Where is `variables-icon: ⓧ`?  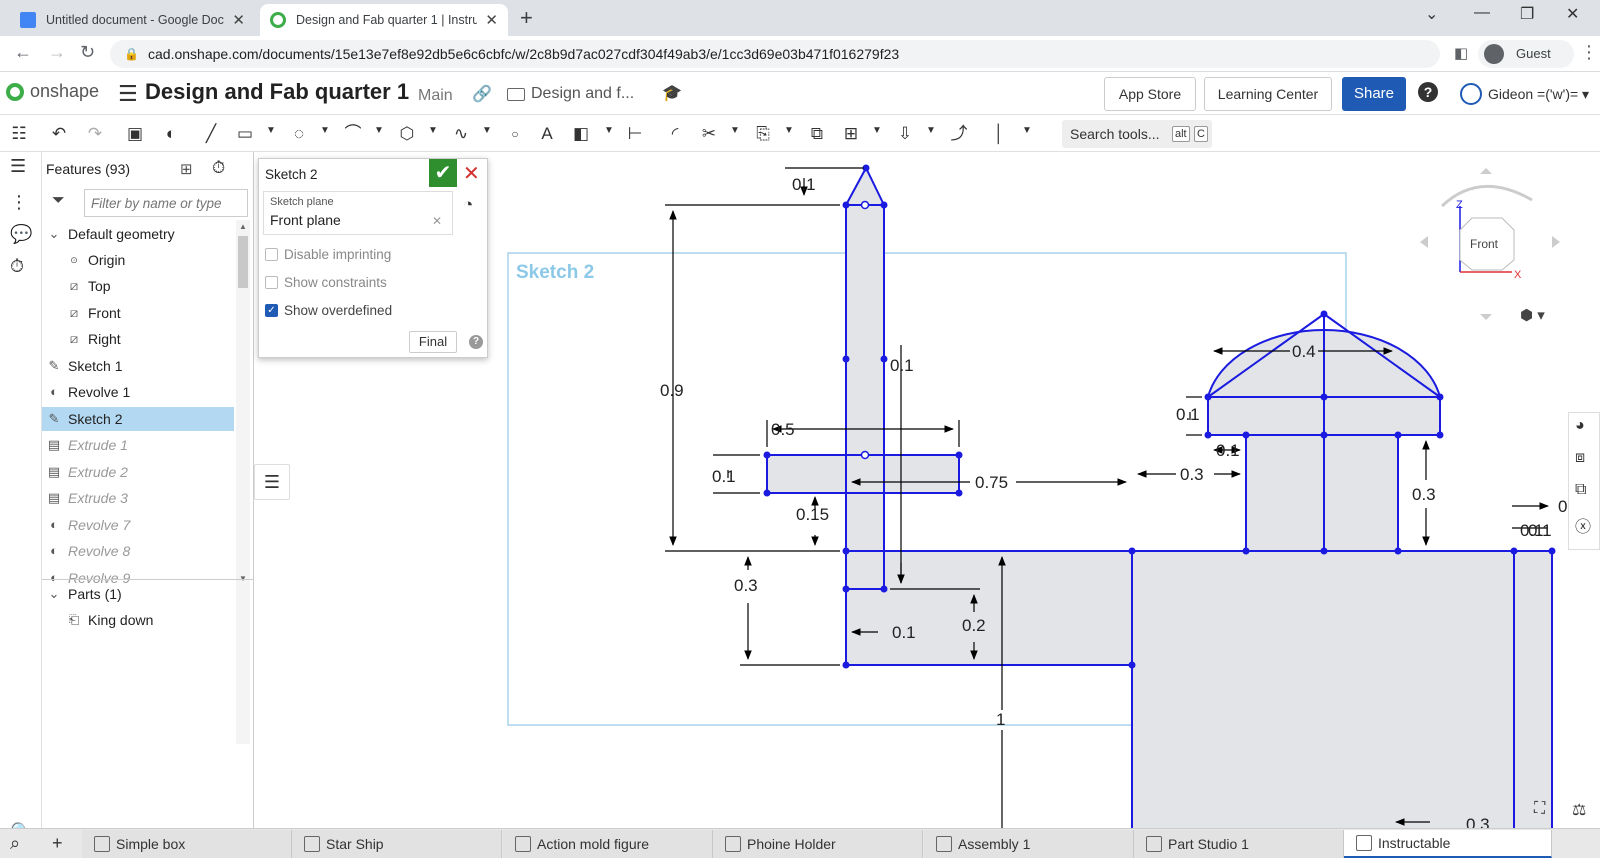
variables-icon: ⓧ is located at coordinates (1583, 525).